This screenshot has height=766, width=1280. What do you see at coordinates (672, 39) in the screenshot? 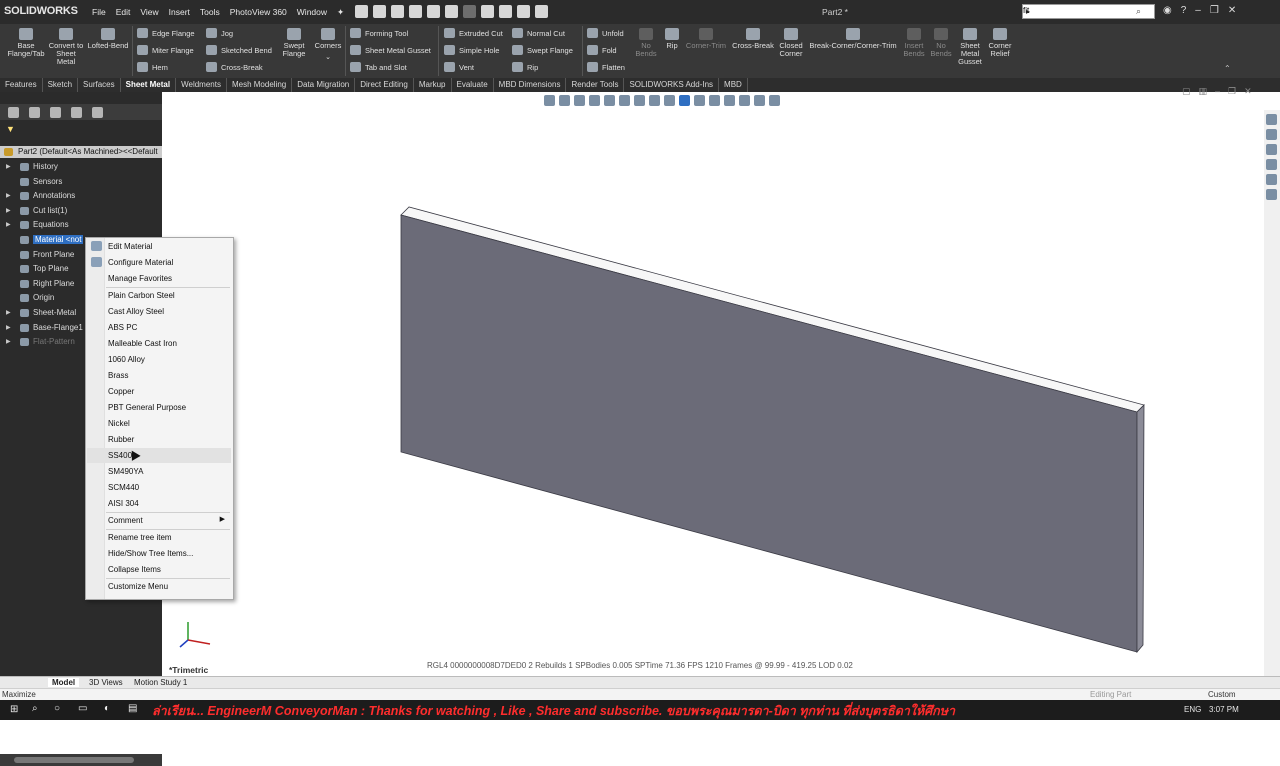
I see `rip-button: Rip` at bounding box center [672, 39].